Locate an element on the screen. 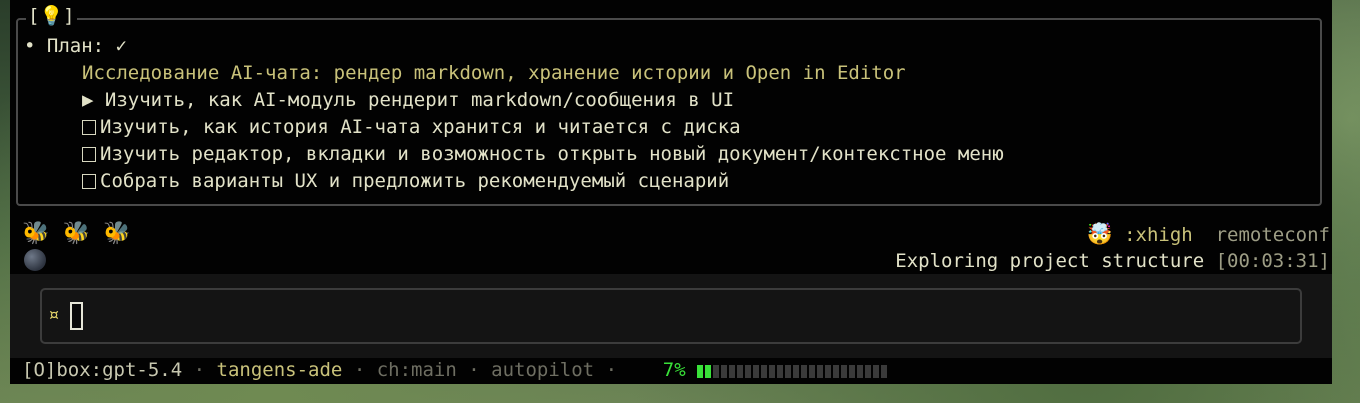 Image resolution: width=1360 pixels, height=403 pixels. play-icon: ▶ is located at coordinates (88, 100).